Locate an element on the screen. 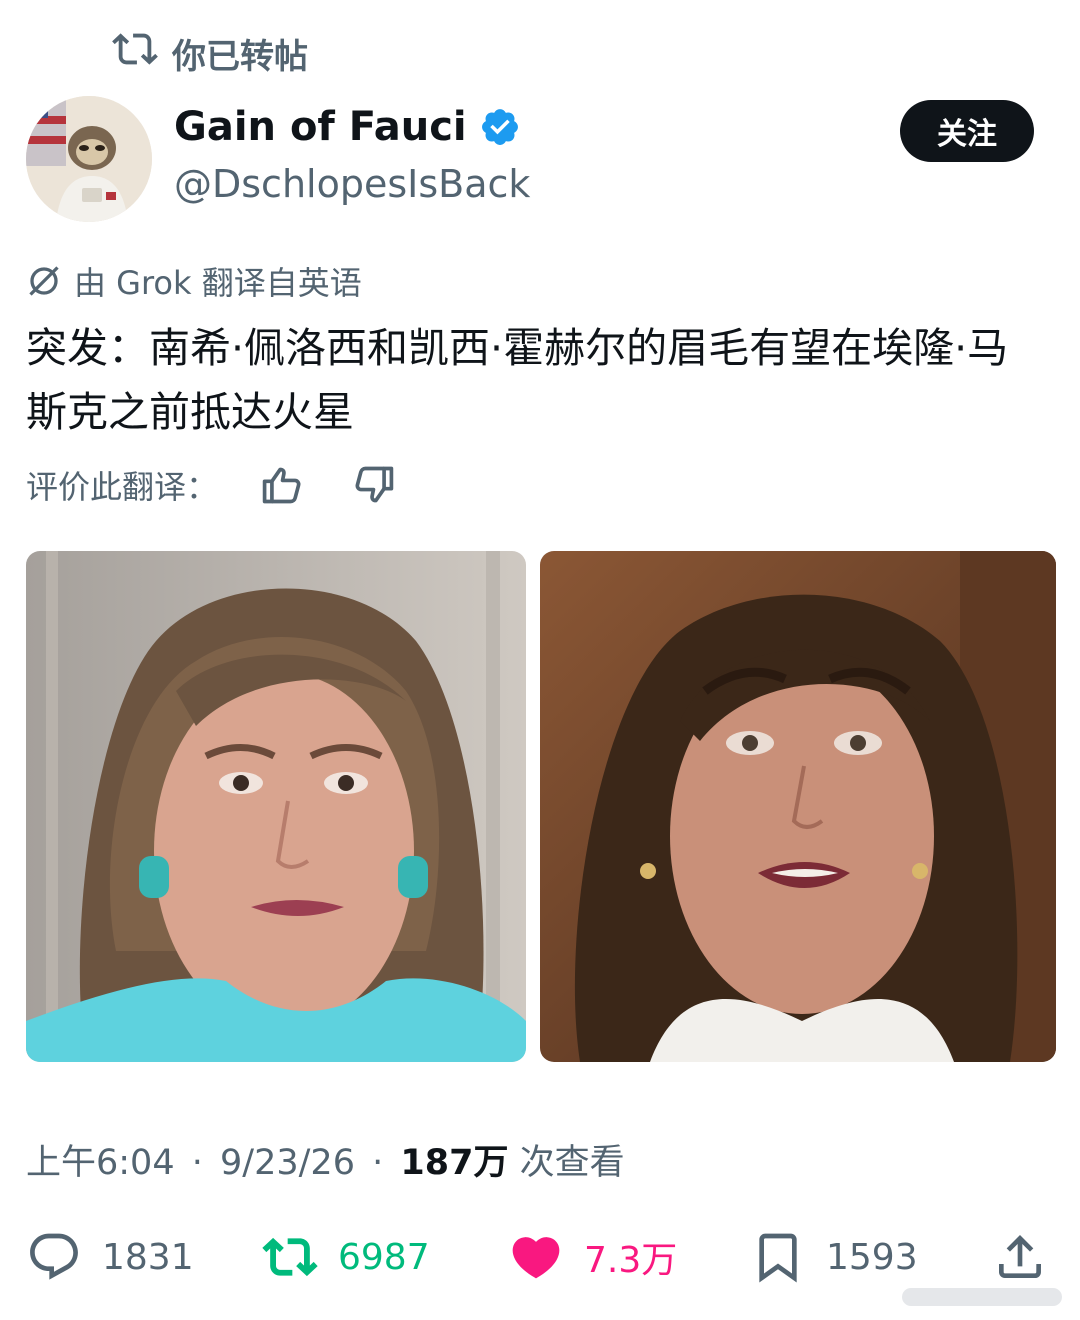  author-handle: @DschlopesIsBack is located at coordinates (352, 184).